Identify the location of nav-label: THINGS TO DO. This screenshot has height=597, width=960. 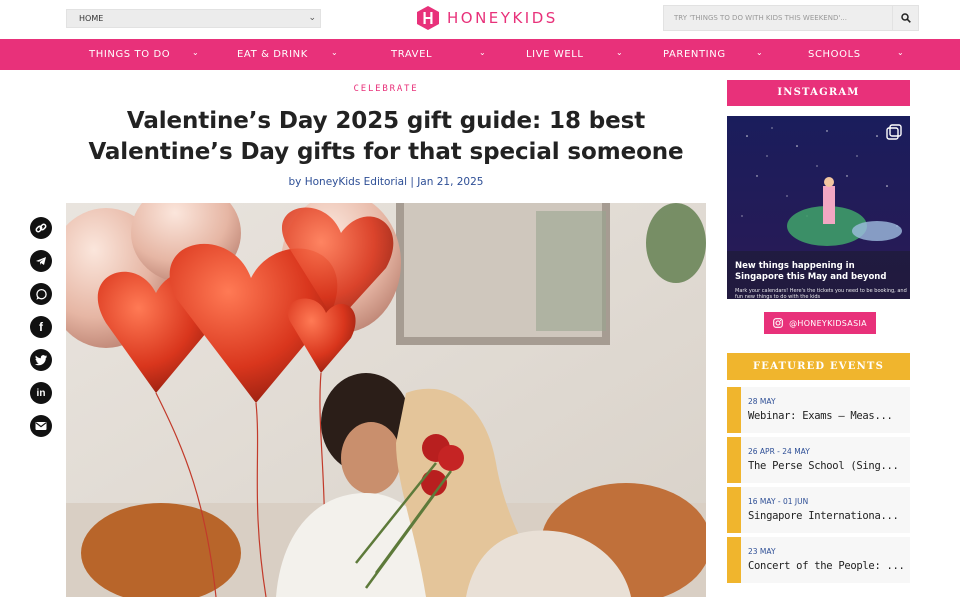
(130, 54).